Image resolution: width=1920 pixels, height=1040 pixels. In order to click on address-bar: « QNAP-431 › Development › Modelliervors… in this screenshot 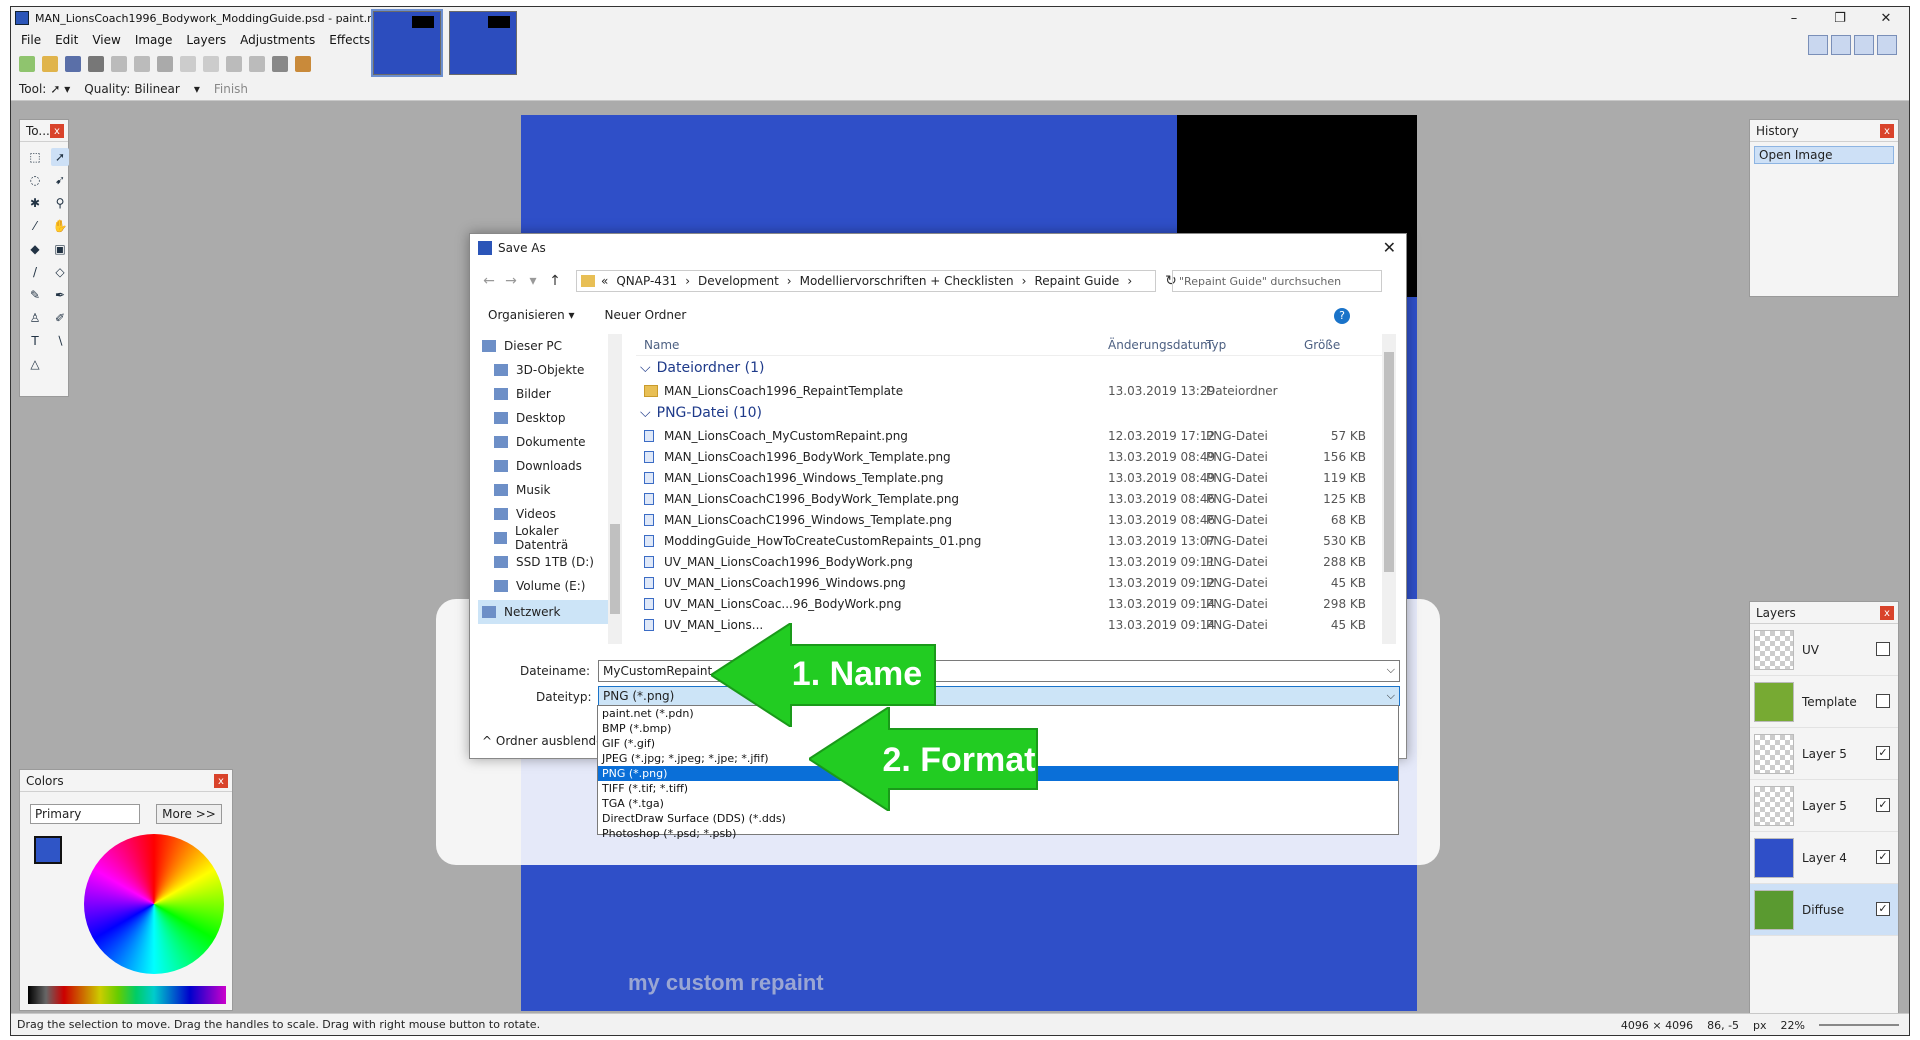, I will do `click(866, 281)`.